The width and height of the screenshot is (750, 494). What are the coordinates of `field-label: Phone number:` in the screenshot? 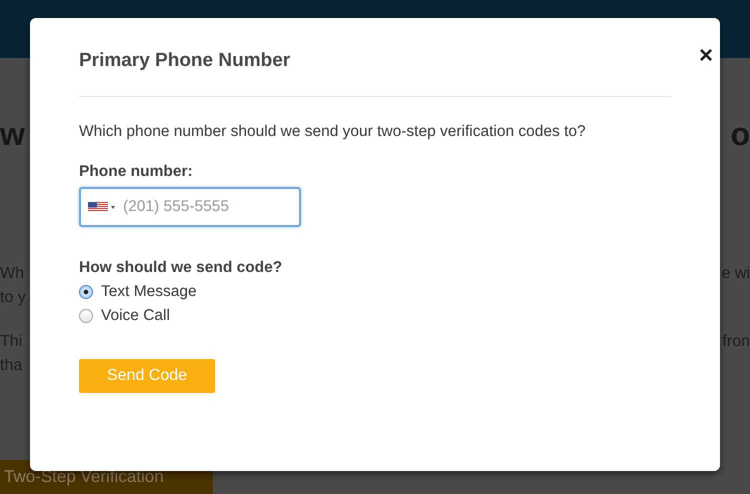 It's located at (136, 172).